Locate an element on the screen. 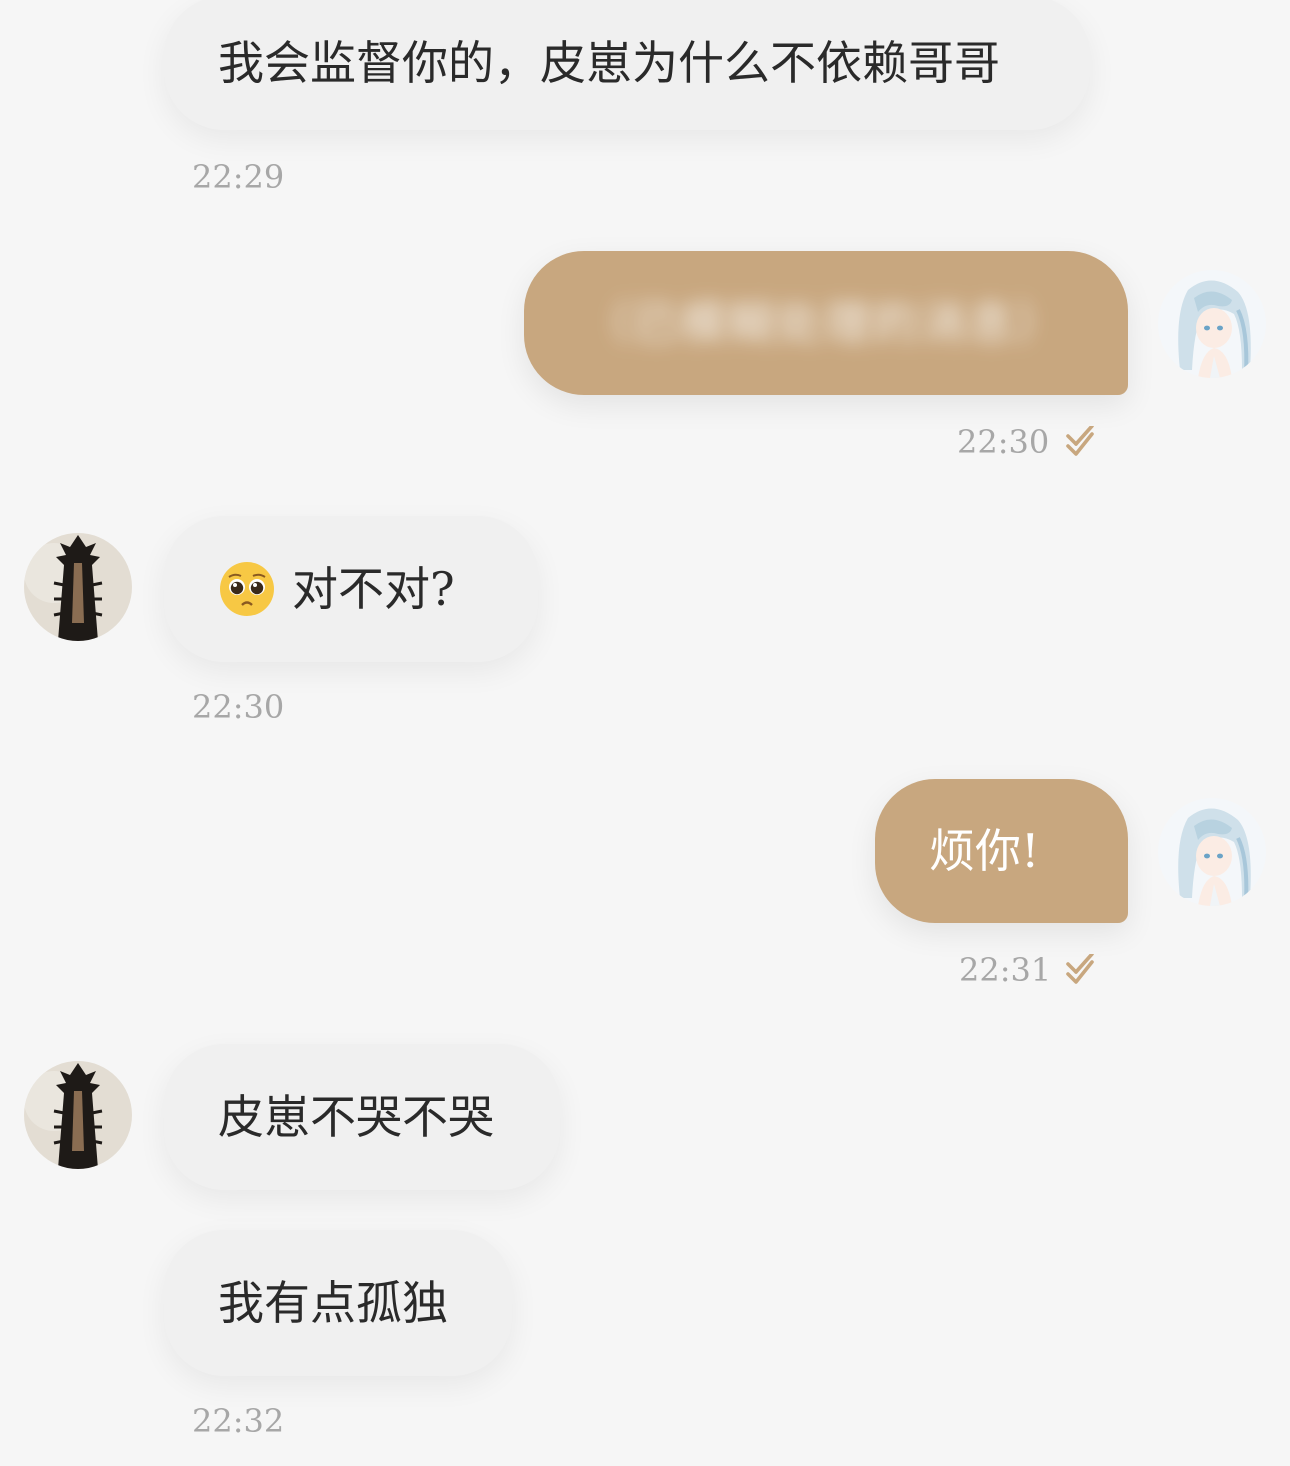 Image resolution: width=1290 pixels, height=1466 pixels. message-timestamp: 22:31 is located at coordinates (1005, 970).